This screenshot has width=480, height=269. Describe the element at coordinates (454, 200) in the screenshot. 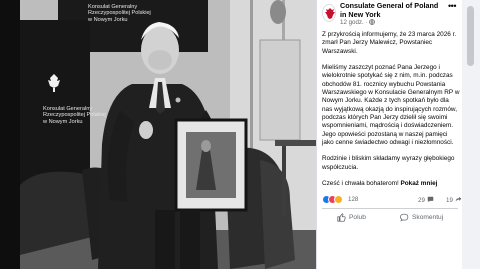

I see `share-count-link: 19` at that location.